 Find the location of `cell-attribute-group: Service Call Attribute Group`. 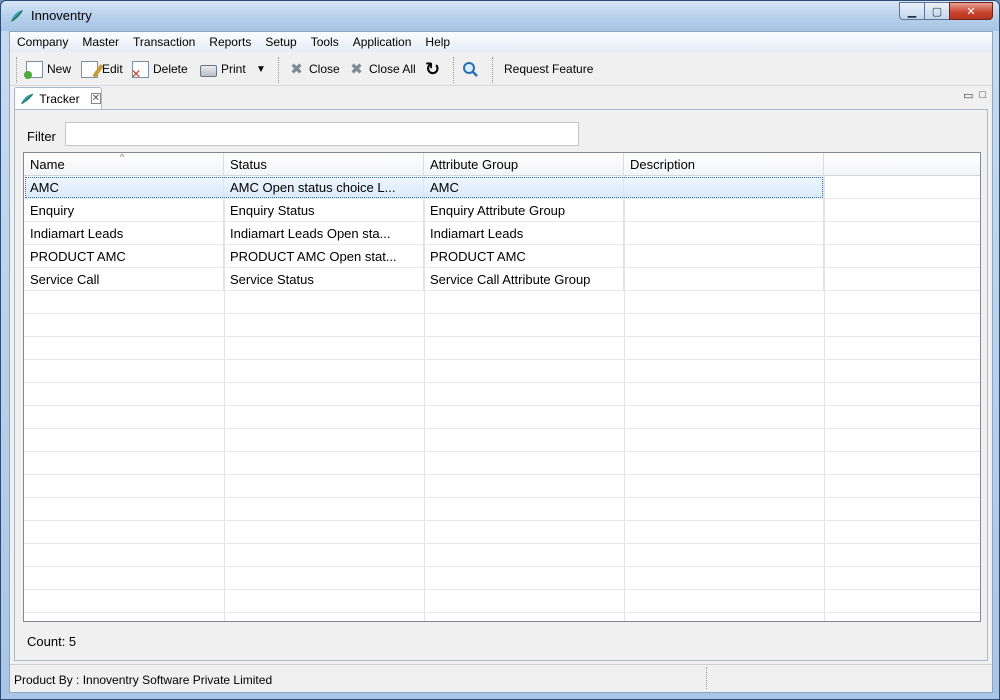

cell-attribute-group: Service Call Attribute Group is located at coordinates (524, 279).